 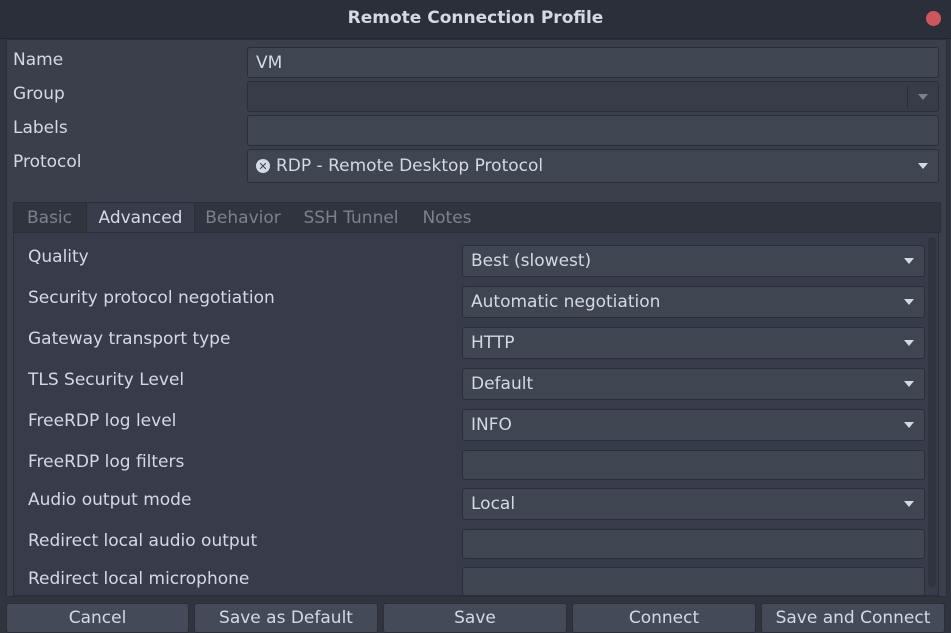 I want to click on audio-output-value: Local, so click(x=493, y=504).